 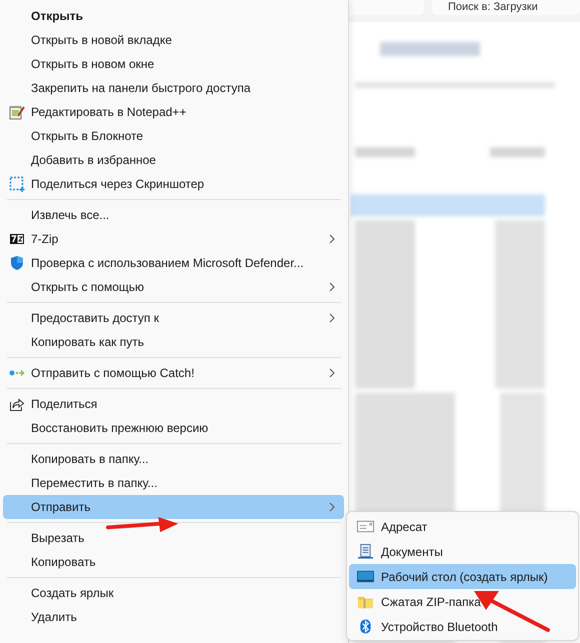 I want to click on menu-item: Восстановить прежнюю версию, so click(x=173, y=428).